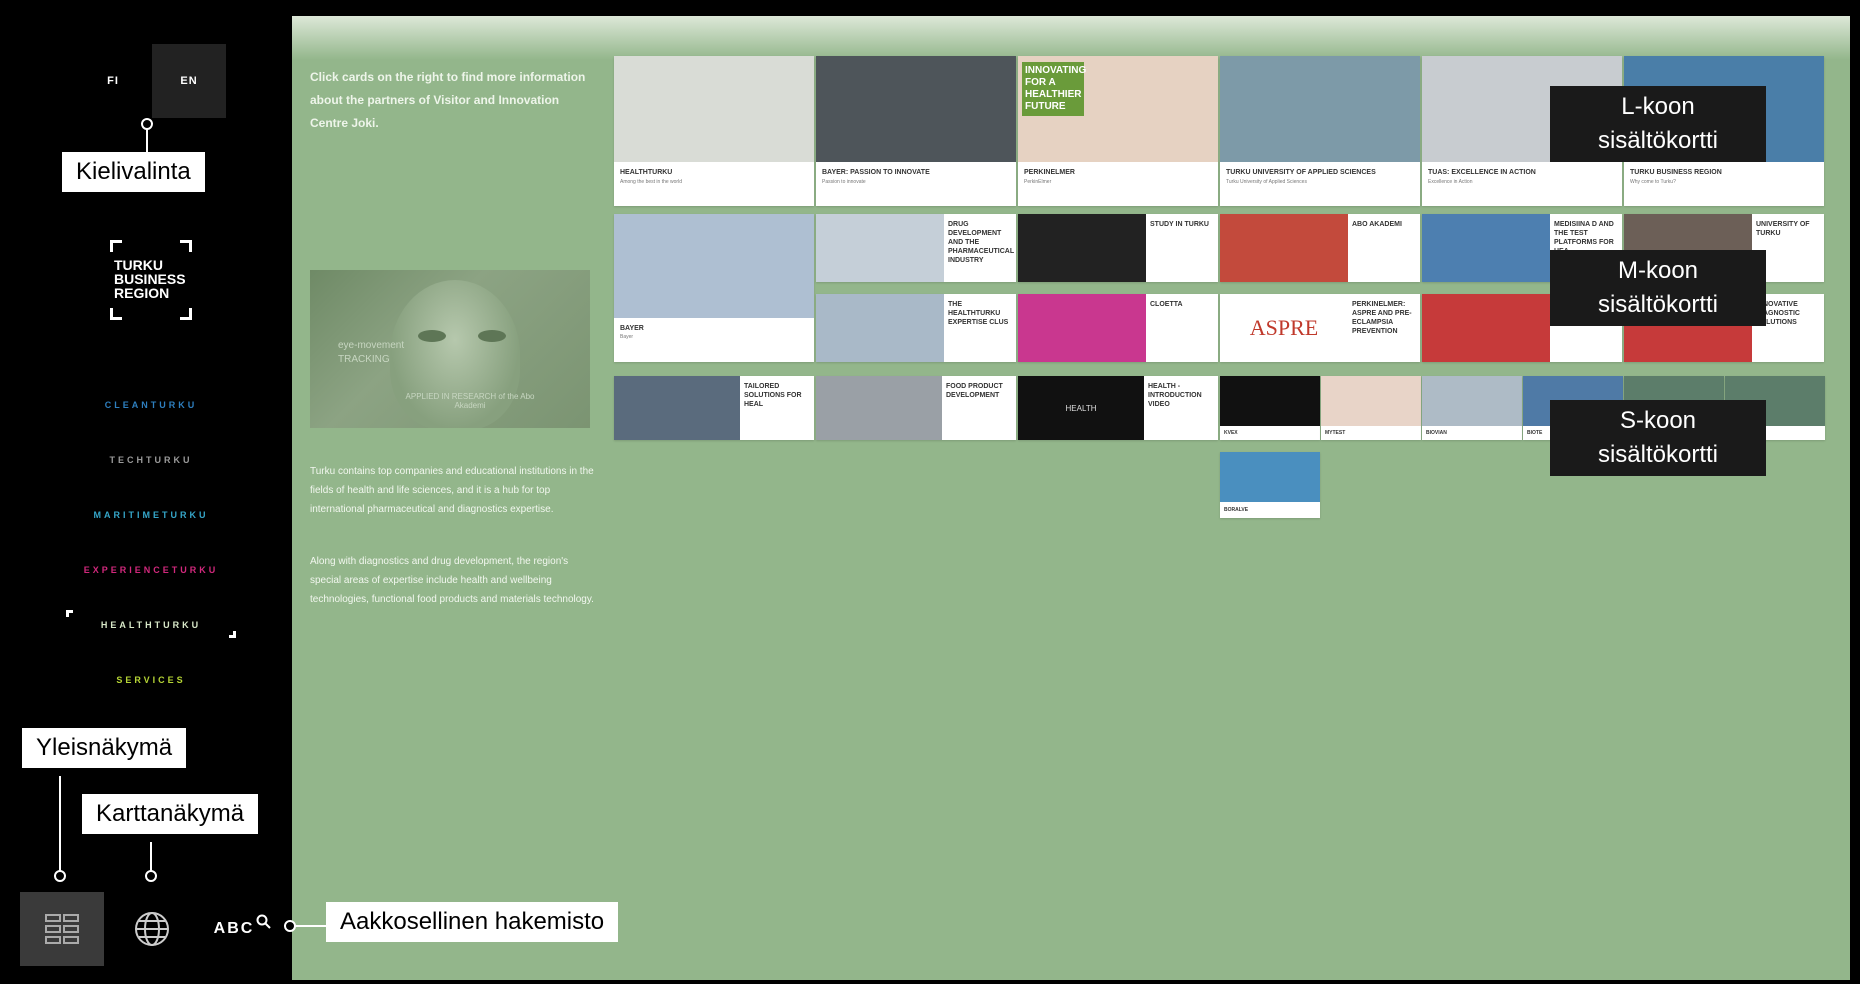 This screenshot has height=984, width=1872. I want to click on card-title: TAILORED SOLUTIONS FOR HEAL, so click(773, 395).